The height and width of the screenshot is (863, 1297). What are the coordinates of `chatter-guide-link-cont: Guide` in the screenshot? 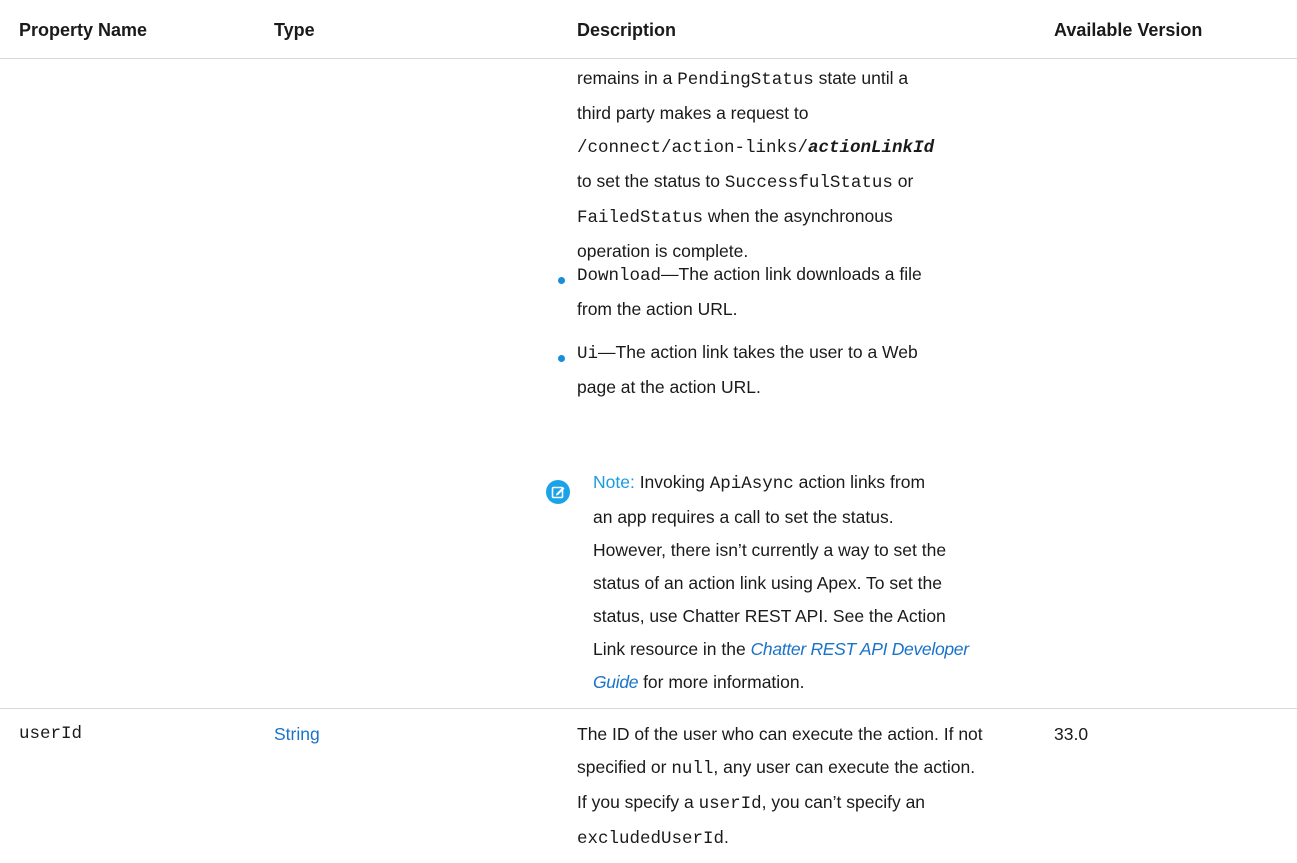 It's located at (616, 682).